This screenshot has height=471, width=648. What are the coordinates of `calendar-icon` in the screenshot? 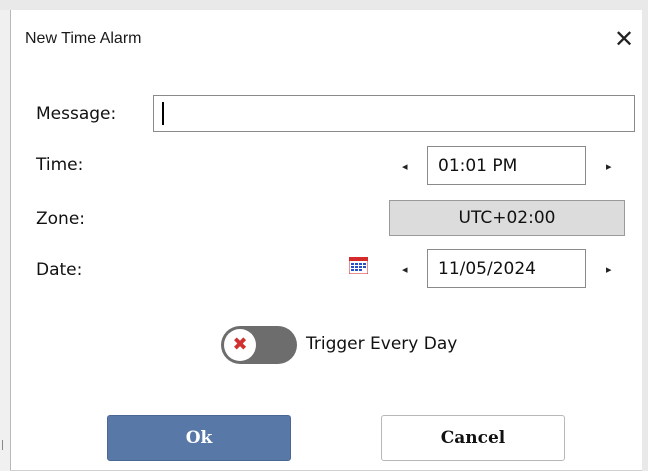 It's located at (358, 265).